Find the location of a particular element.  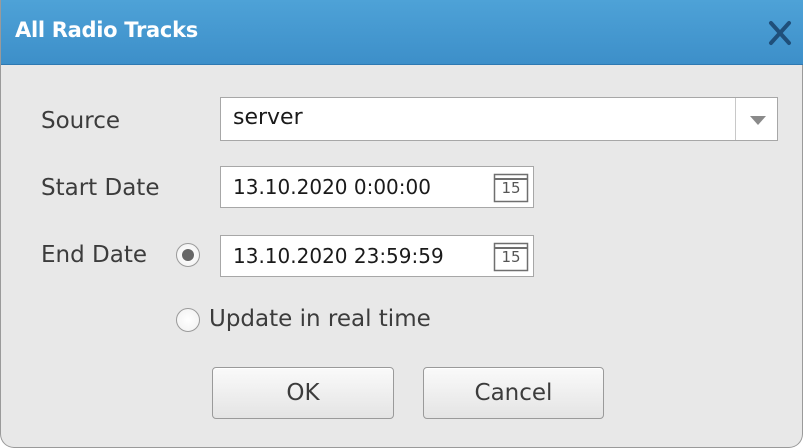

realtime-label: Update in real time is located at coordinates (320, 319).